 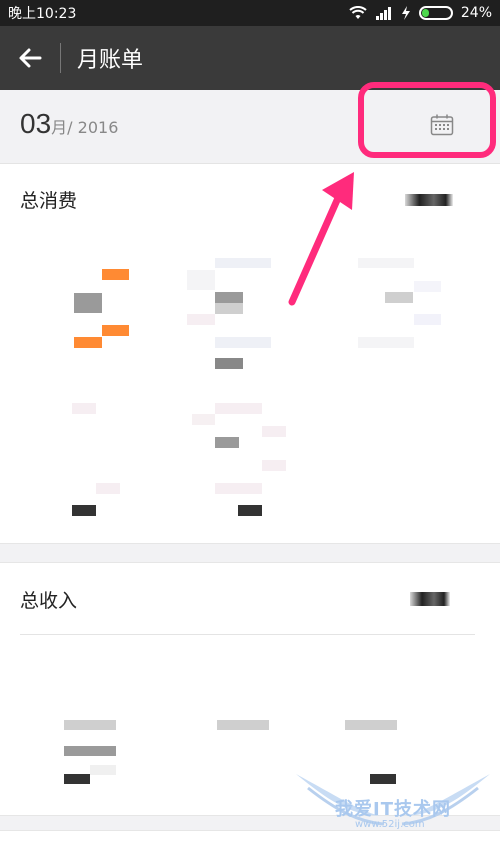 What do you see at coordinates (250, 13) in the screenshot?
I see `status-bar: 晚上10:23 24%` at bounding box center [250, 13].